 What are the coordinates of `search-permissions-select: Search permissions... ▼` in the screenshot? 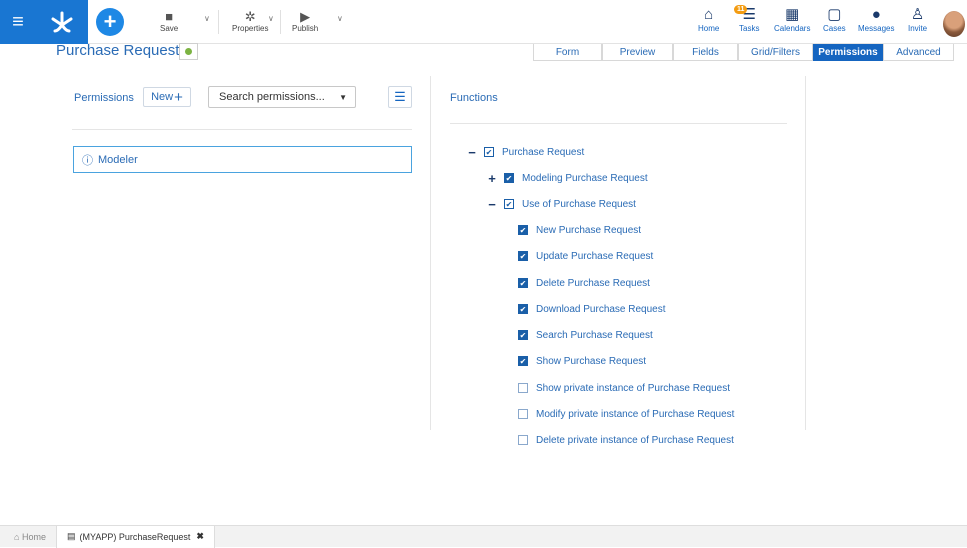 It's located at (282, 97).